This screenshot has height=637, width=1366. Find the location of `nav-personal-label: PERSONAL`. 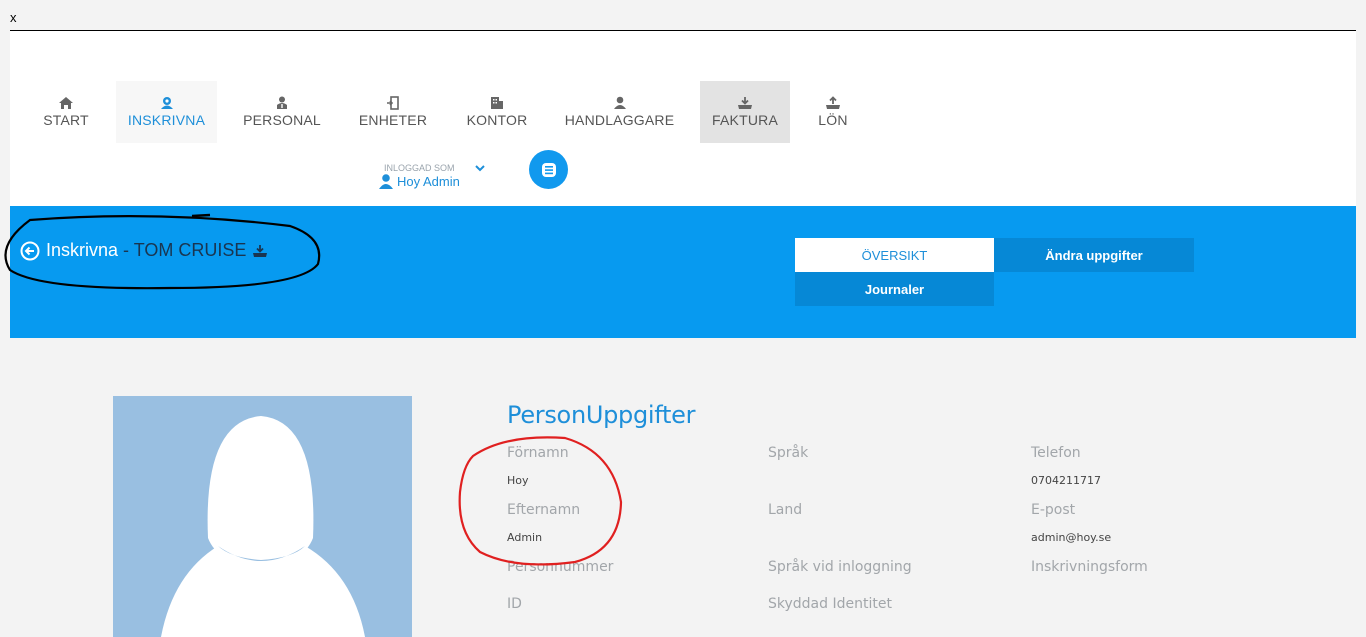

nav-personal-label: PERSONAL is located at coordinates (282, 120).